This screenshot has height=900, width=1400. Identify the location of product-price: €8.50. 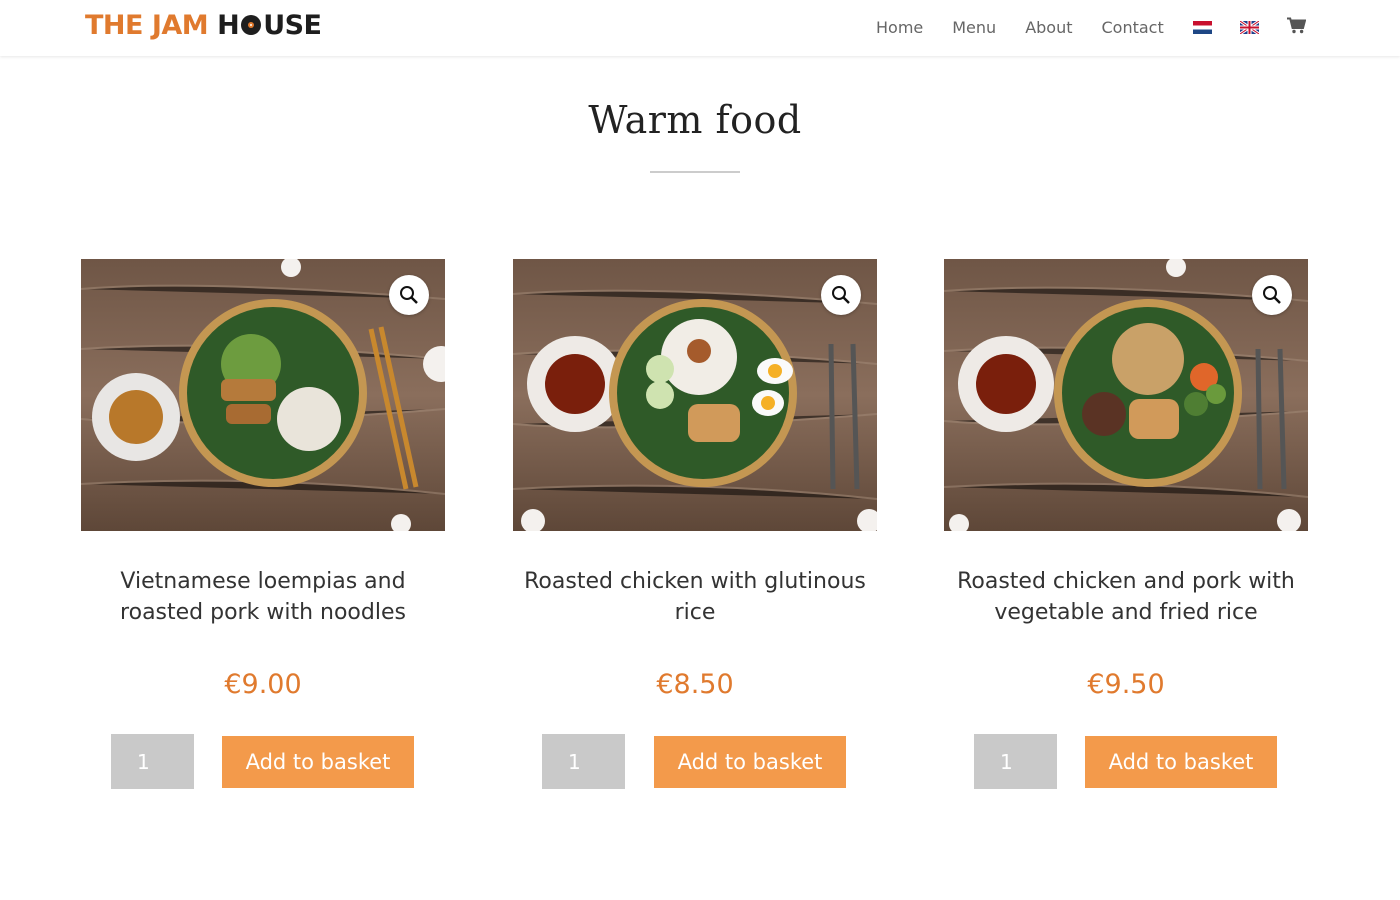
(695, 684).